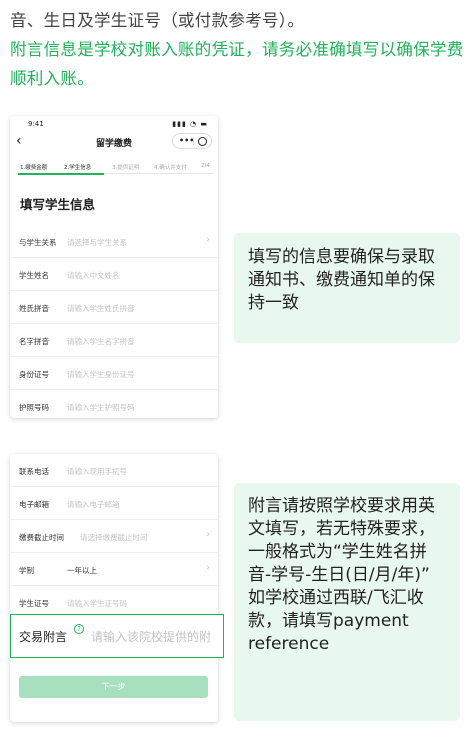 The image size is (474, 740). What do you see at coordinates (93, 275) in the screenshot?
I see `name-input: 请输入中文姓名` at bounding box center [93, 275].